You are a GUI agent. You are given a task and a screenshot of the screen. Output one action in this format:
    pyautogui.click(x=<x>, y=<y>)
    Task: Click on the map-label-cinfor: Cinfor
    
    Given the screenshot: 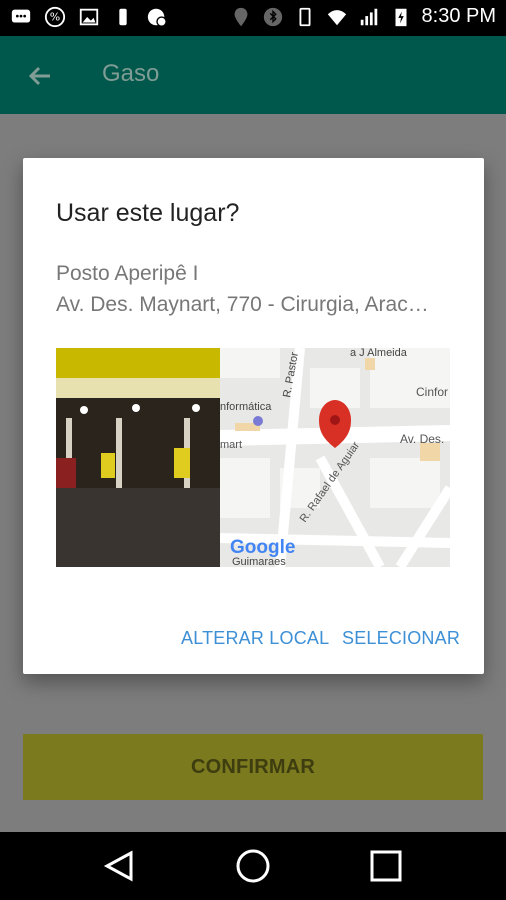 What is the action you would take?
    pyautogui.click(x=432, y=392)
    